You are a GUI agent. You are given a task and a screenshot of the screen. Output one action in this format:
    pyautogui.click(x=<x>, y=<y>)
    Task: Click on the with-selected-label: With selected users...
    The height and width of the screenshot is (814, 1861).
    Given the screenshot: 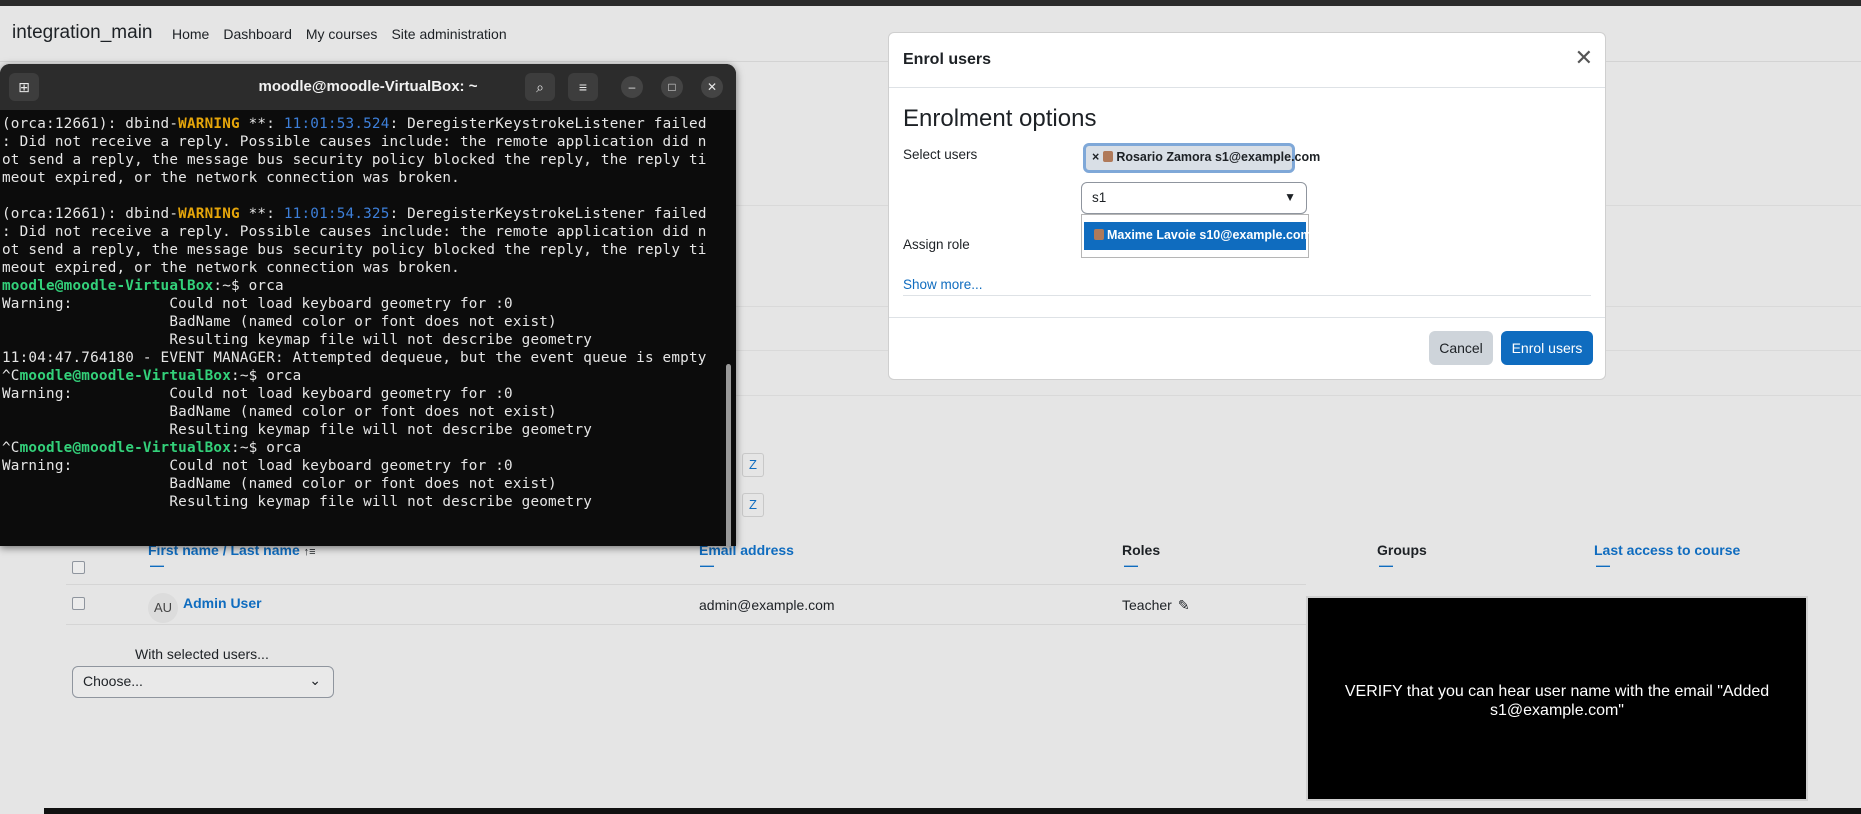 What is the action you would take?
    pyautogui.click(x=202, y=654)
    